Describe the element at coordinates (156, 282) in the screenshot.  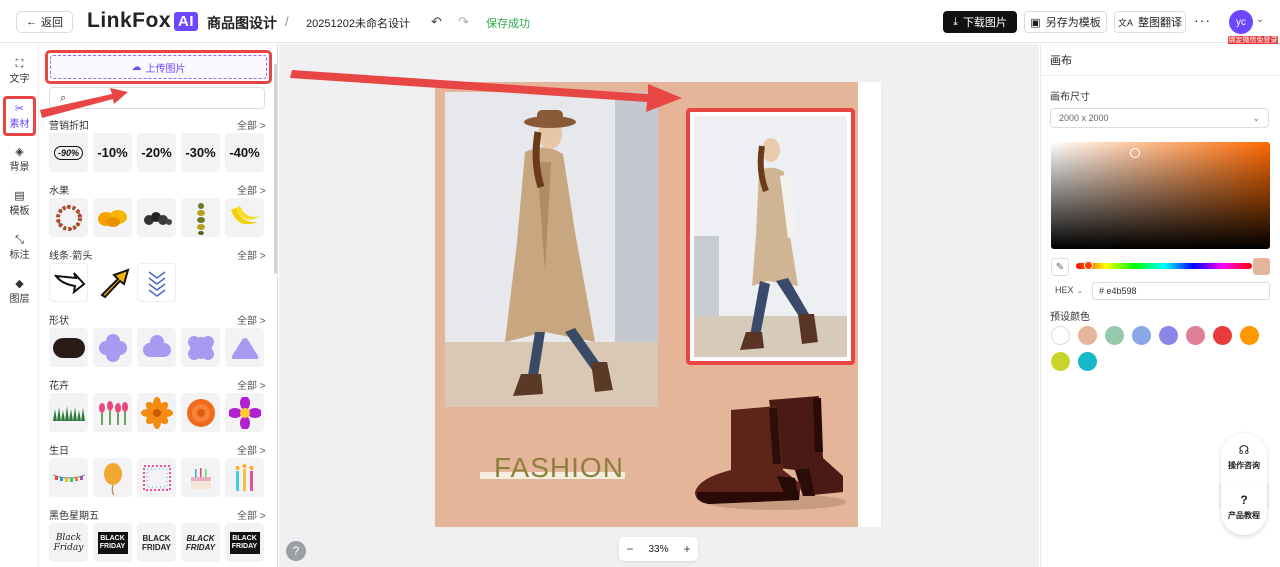
I see `chevron-arrows-tile` at that location.